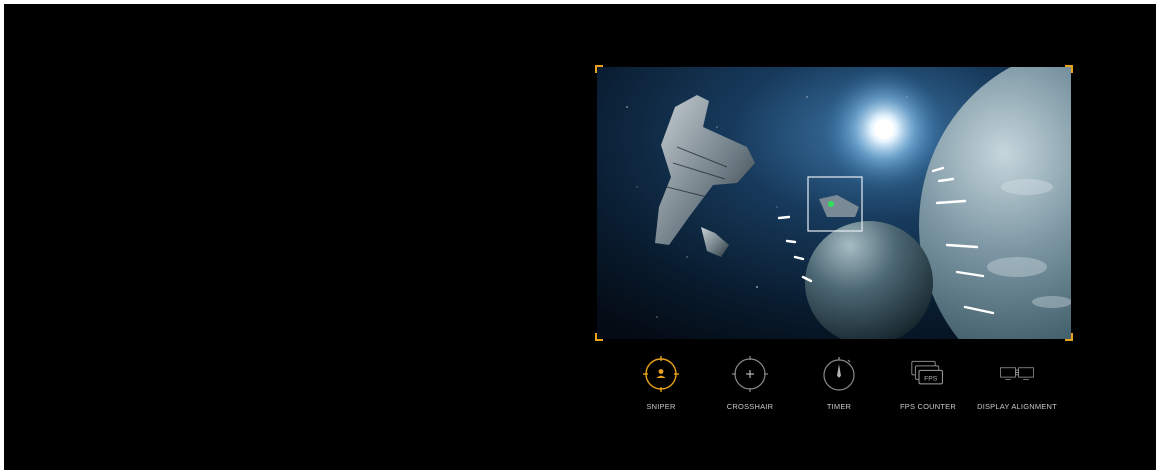  What do you see at coordinates (839, 406) in the screenshot?
I see `tool-timer-label: TIMER` at bounding box center [839, 406].